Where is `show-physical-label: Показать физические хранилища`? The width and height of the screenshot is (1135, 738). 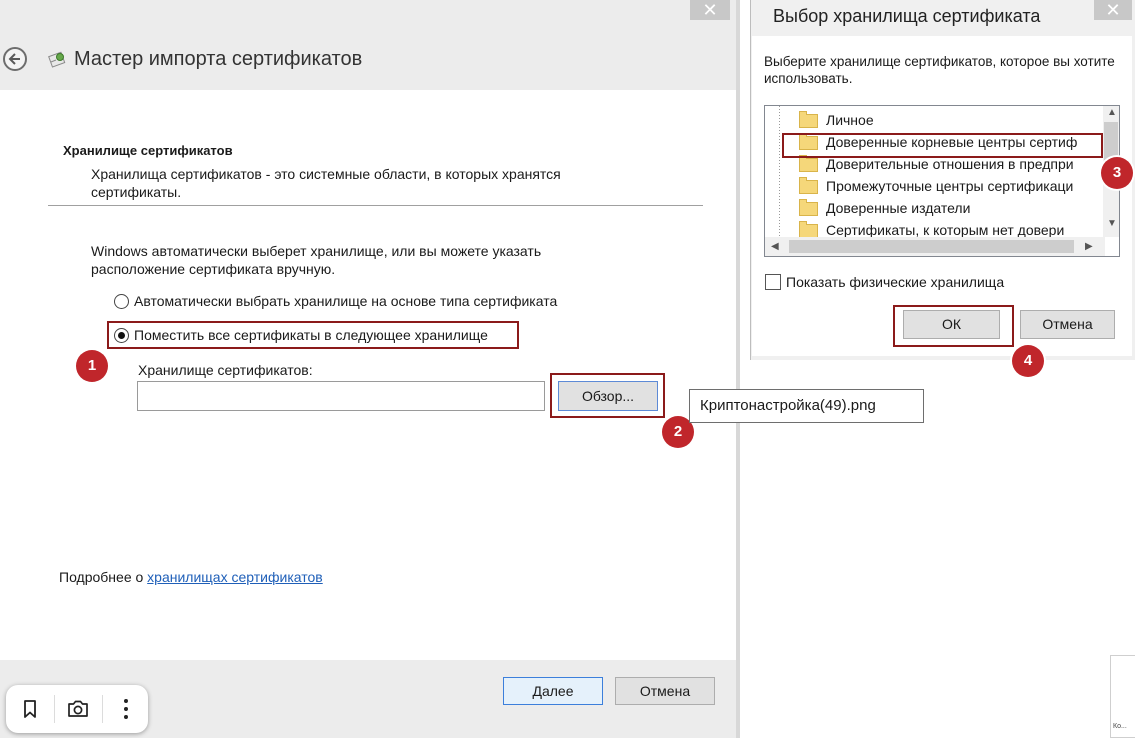
show-physical-label: Показать физические хранилища is located at coordinates (895, 282).